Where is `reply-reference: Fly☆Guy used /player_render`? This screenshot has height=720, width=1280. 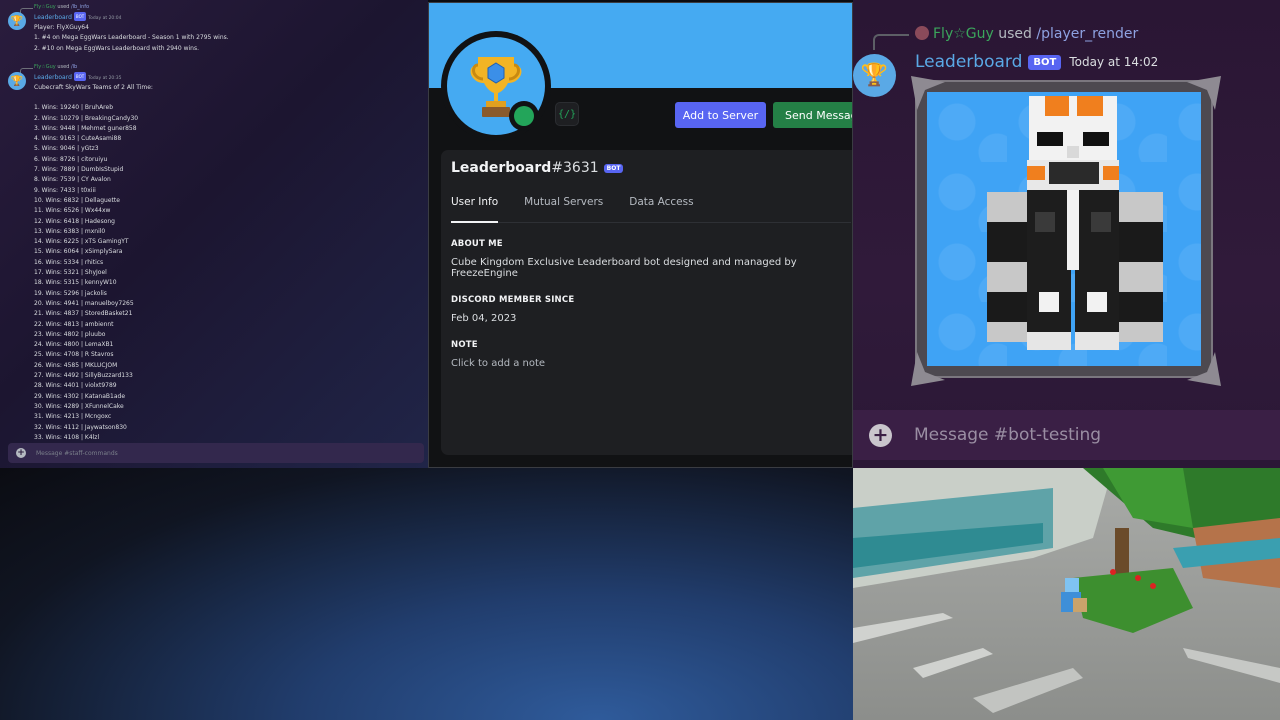
reply-reference: Fly☆Guy used /player_render is located at coordinates (1026, 34).